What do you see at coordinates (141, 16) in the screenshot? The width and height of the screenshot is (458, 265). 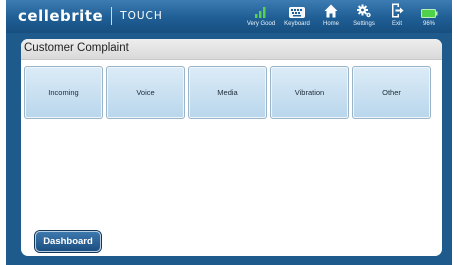 I see `product-name: TOUCH` at bounding box center [141, 16].